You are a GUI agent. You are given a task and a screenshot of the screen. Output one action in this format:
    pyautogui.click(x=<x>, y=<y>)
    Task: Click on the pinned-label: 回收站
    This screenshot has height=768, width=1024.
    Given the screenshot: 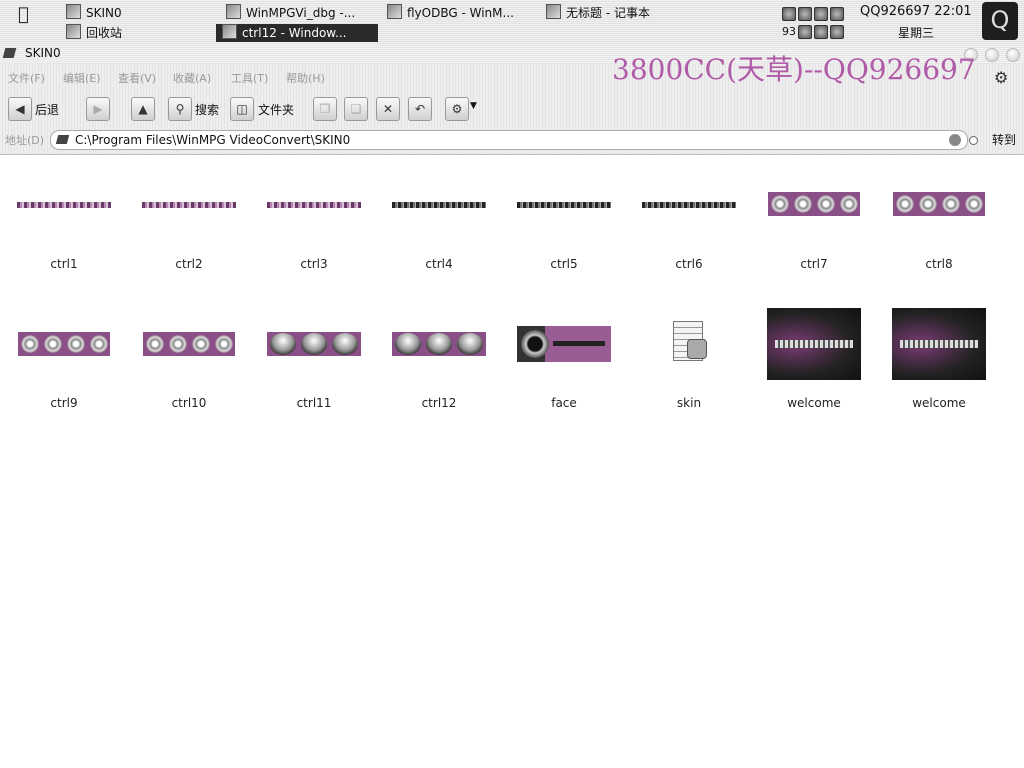 What is the action you would take?
    pyautogui.click(x=104, y=33)
    